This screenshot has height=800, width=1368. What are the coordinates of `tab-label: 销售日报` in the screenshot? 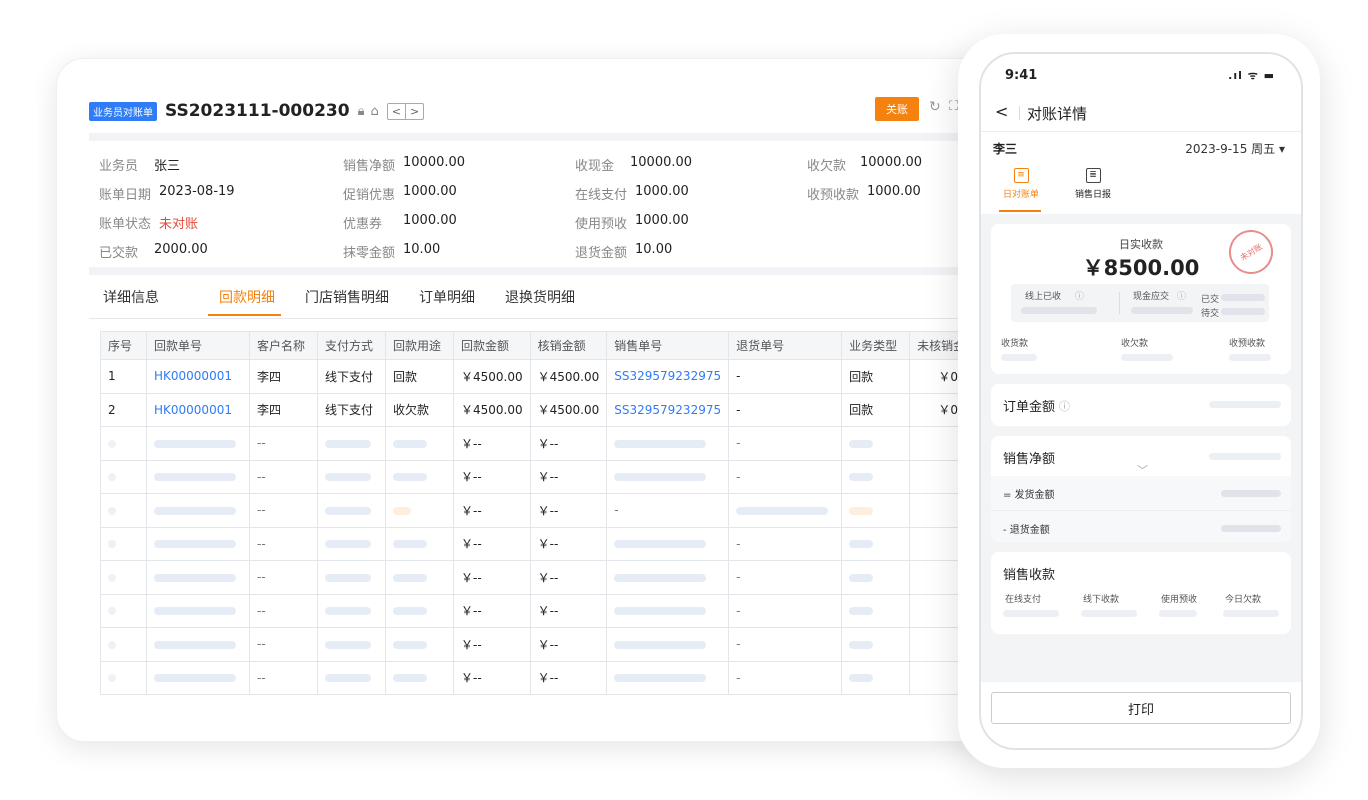 It's located at (1092, 195).